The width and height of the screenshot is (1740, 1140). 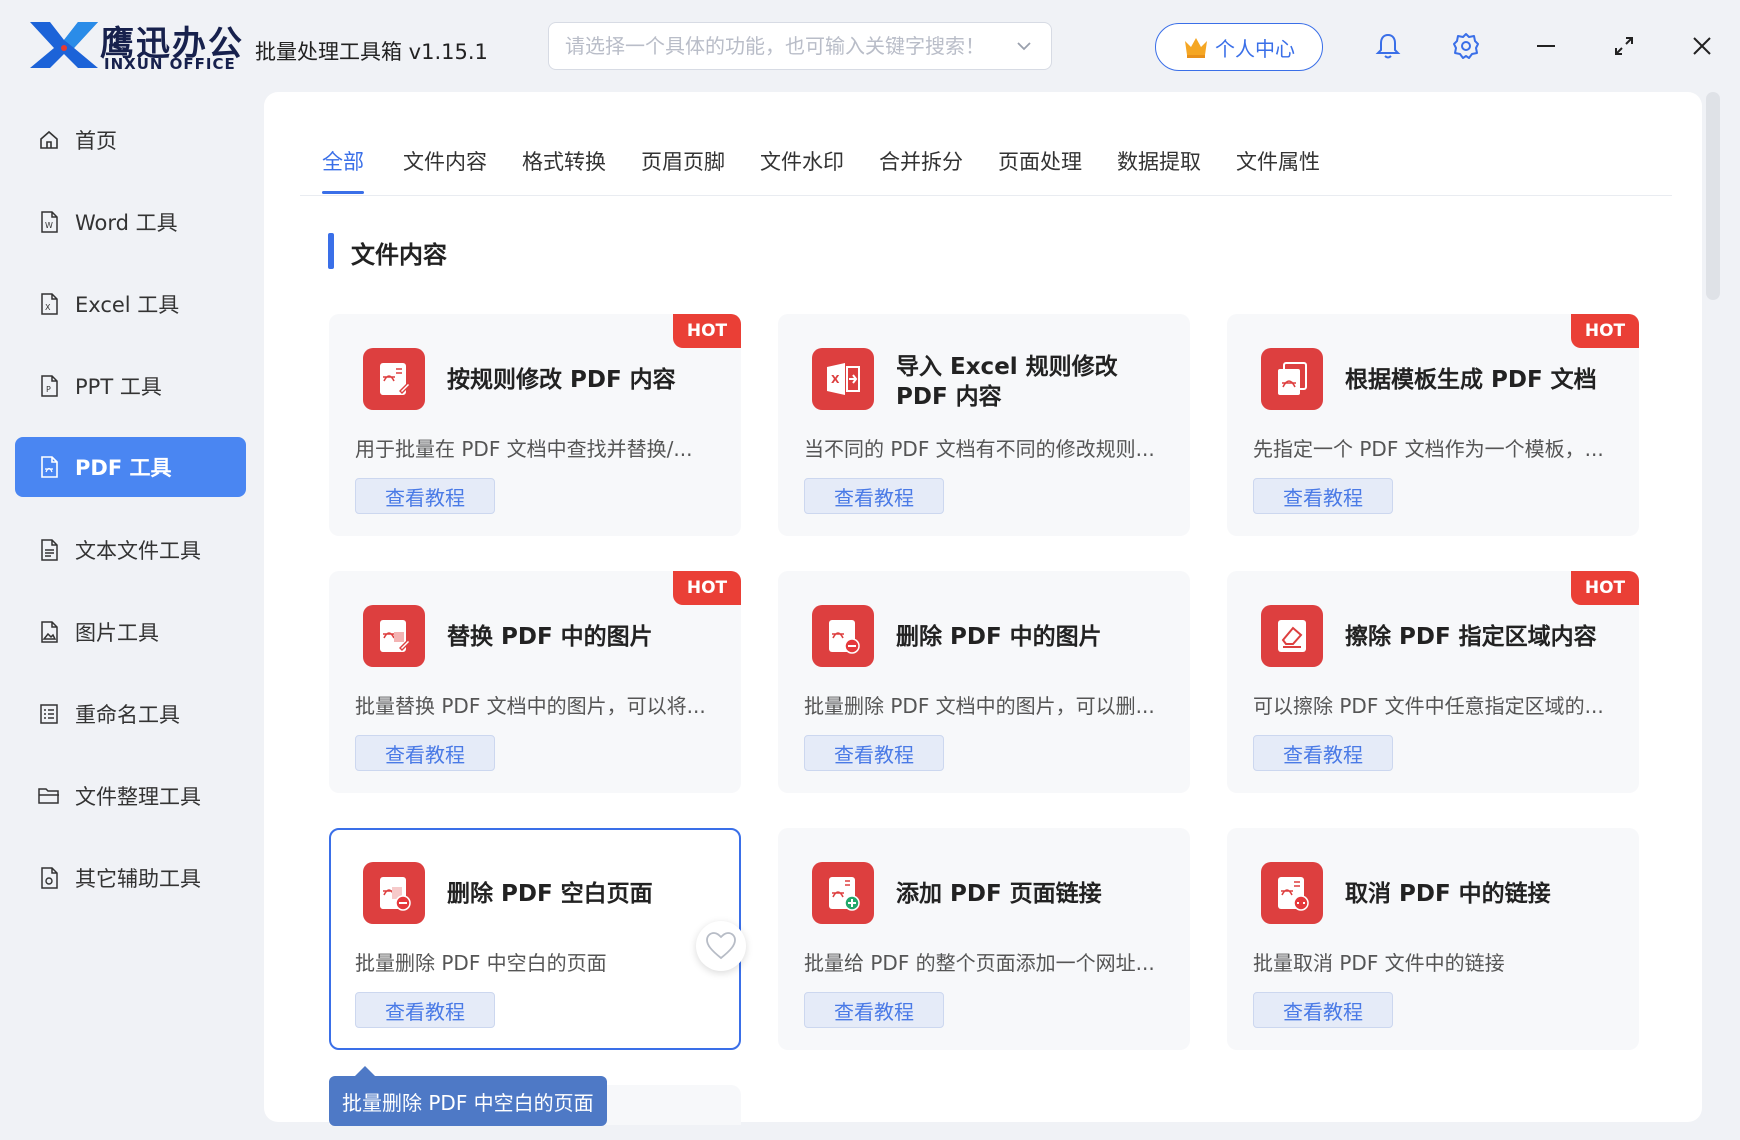 What do you see at coordinates (1040, 170) in the screenshot?
I see `tab-page-process: 页面处理` at bounding box center [1040, 170].